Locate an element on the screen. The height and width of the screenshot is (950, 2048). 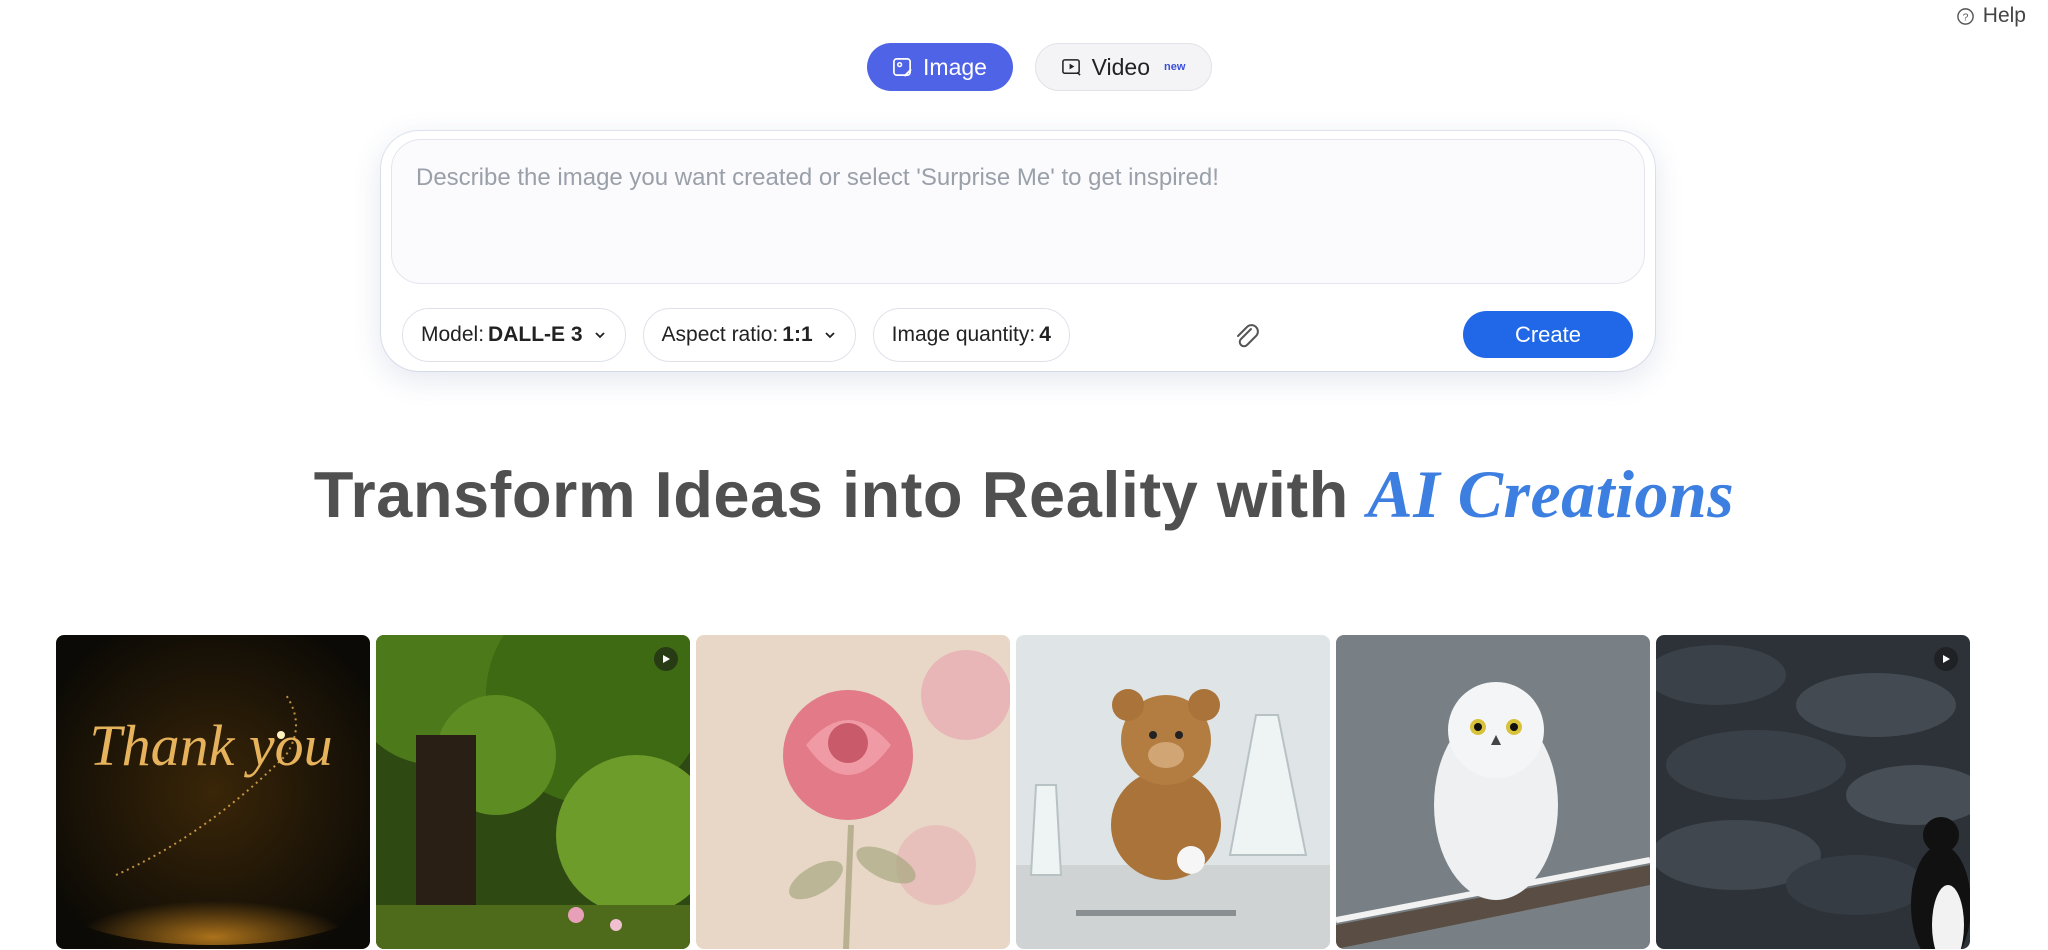
thank-you-image: Thank you is located at coordinates (213, 792).